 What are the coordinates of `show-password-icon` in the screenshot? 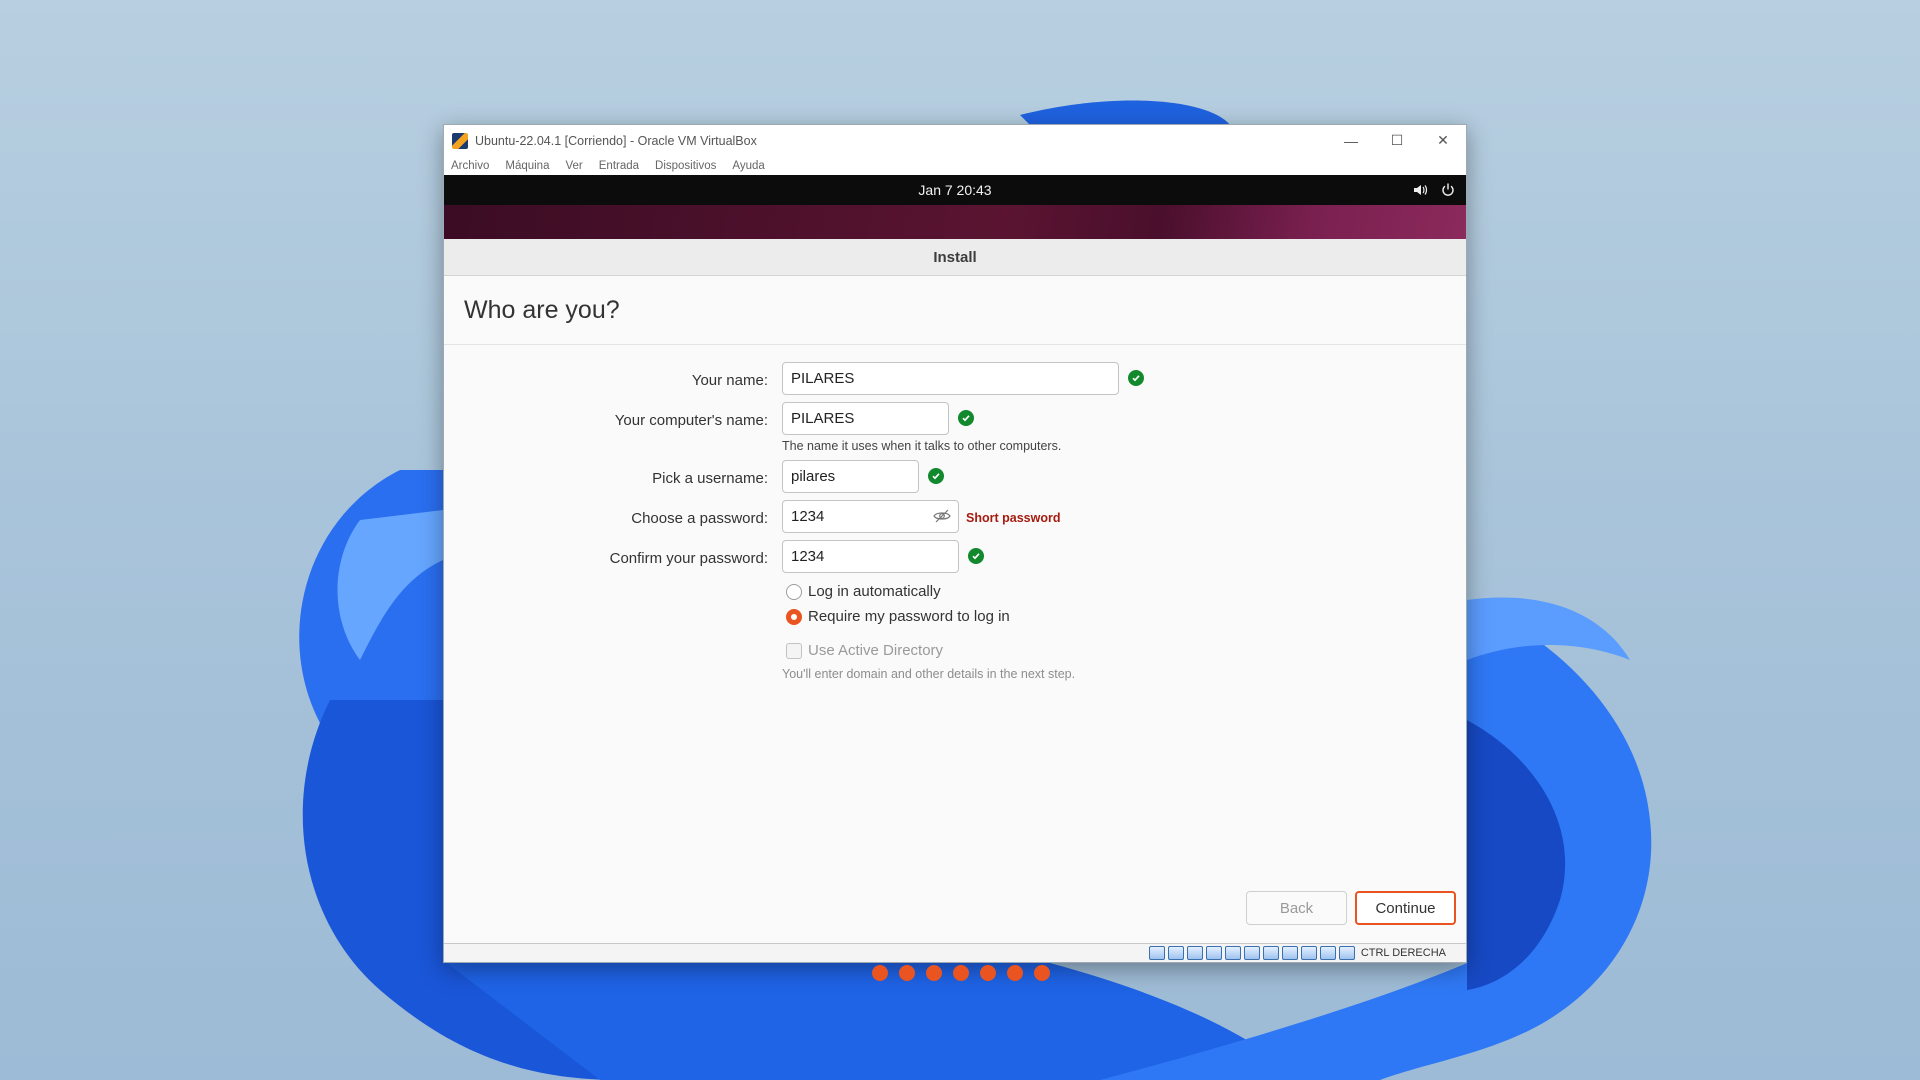 It's located at (942, 516).